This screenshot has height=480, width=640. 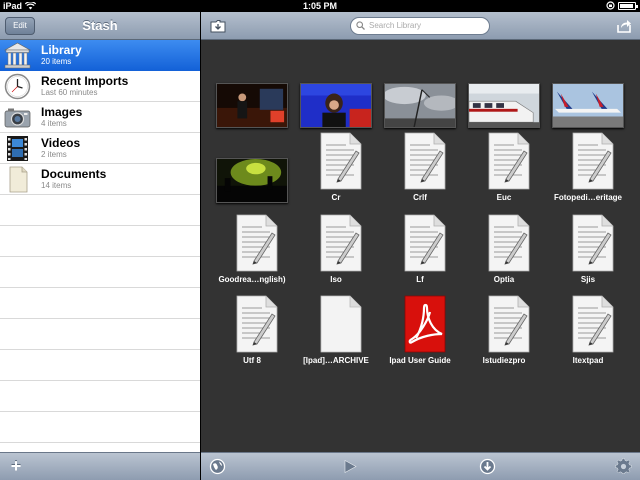 What do you see at coordinates (360, 25) in the screenshot?
I see `search-icon` at bounding box center [360, 25].